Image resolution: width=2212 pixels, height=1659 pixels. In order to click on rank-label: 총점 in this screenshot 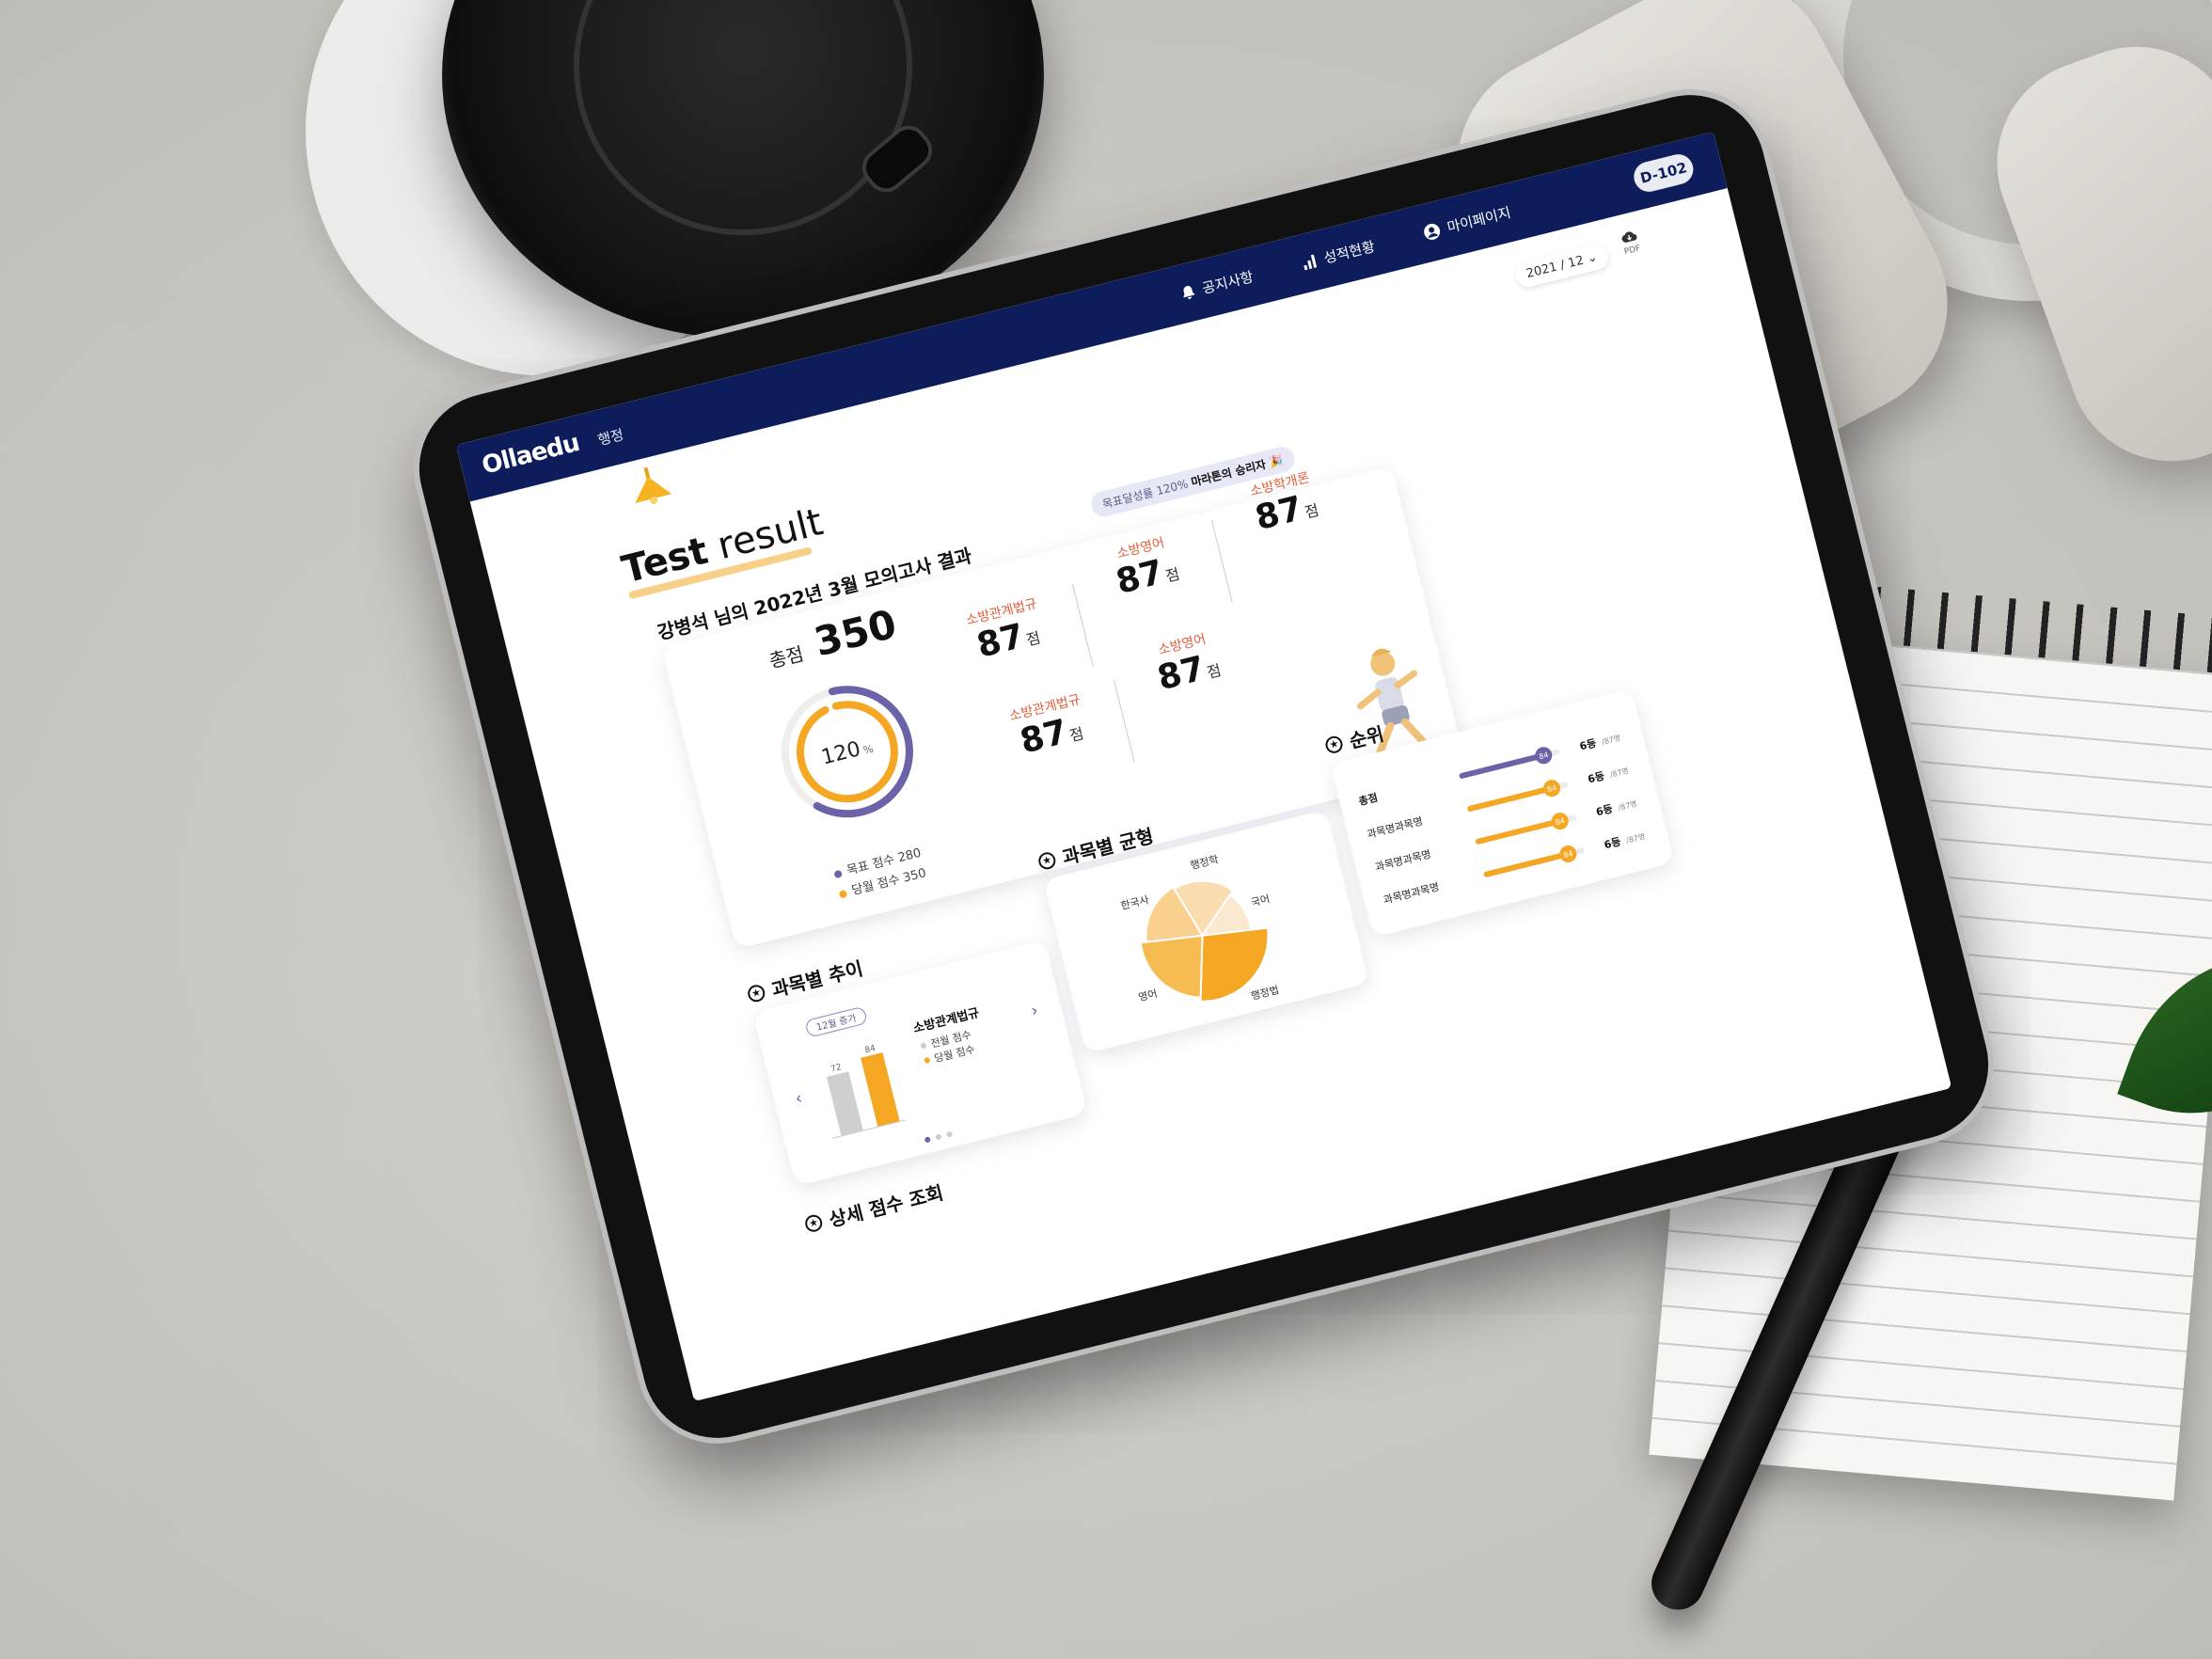, I will do `click(1368, 799)`.